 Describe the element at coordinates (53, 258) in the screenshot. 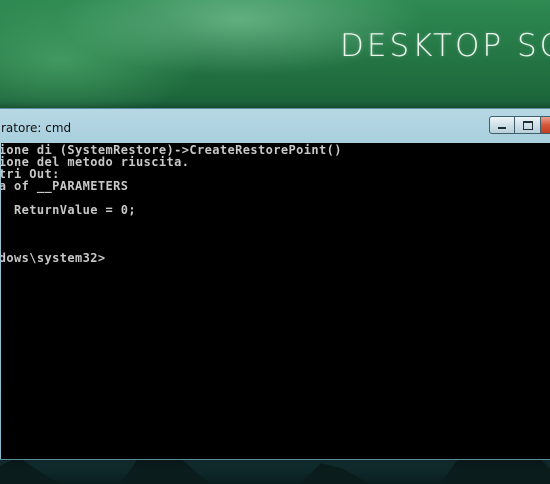

I see `console-prompt: C:\Windows\system32>` at that location.